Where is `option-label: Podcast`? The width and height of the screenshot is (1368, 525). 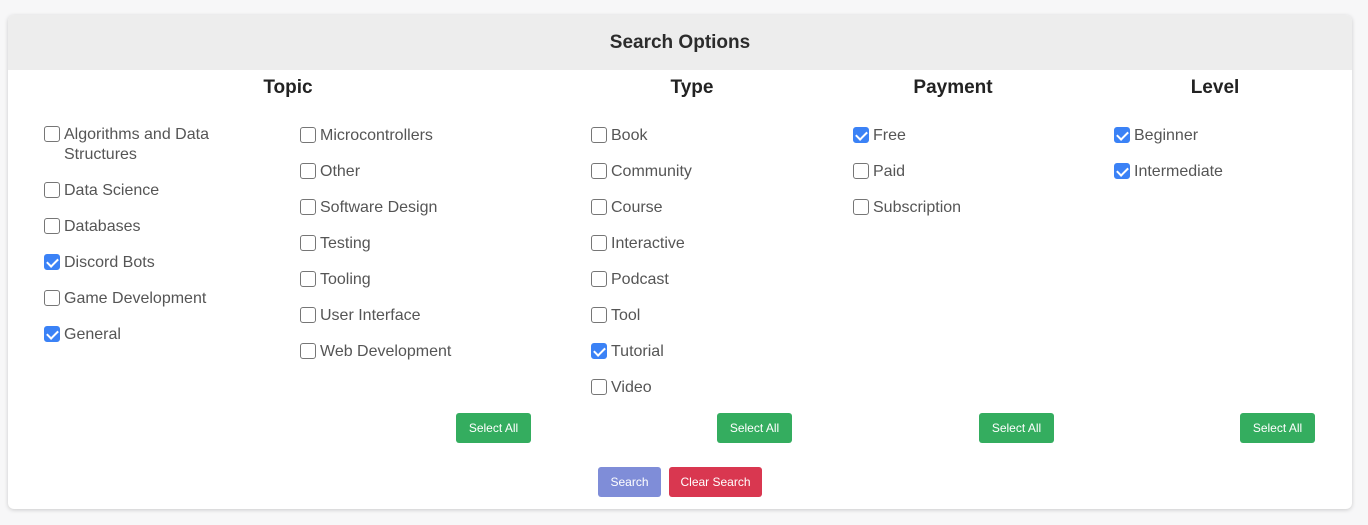
option-label: Podcast is located at coordinates (640, 279).